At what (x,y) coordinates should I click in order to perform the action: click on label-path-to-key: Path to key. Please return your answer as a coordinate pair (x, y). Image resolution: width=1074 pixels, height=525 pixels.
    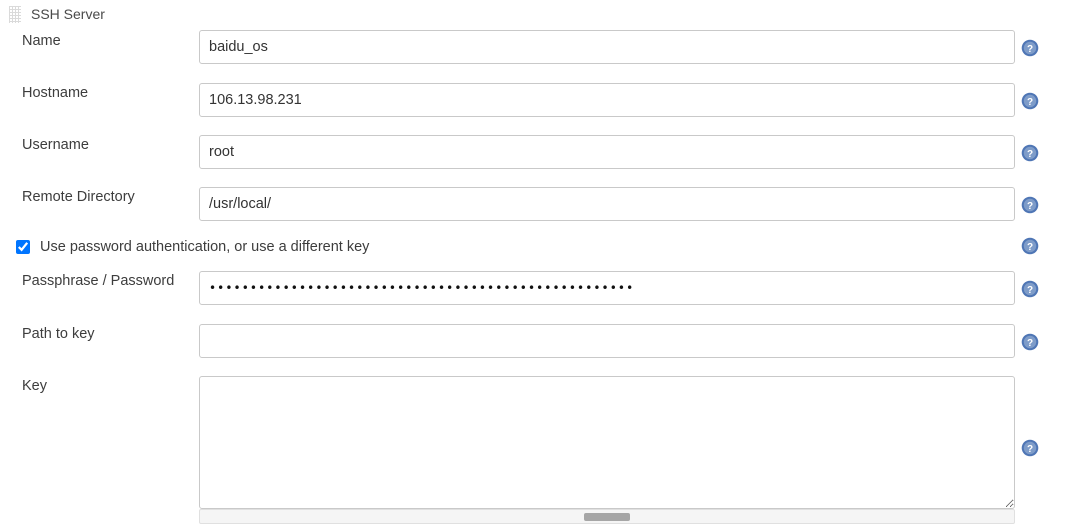
    Looking at the image, I should click on (58, 334).